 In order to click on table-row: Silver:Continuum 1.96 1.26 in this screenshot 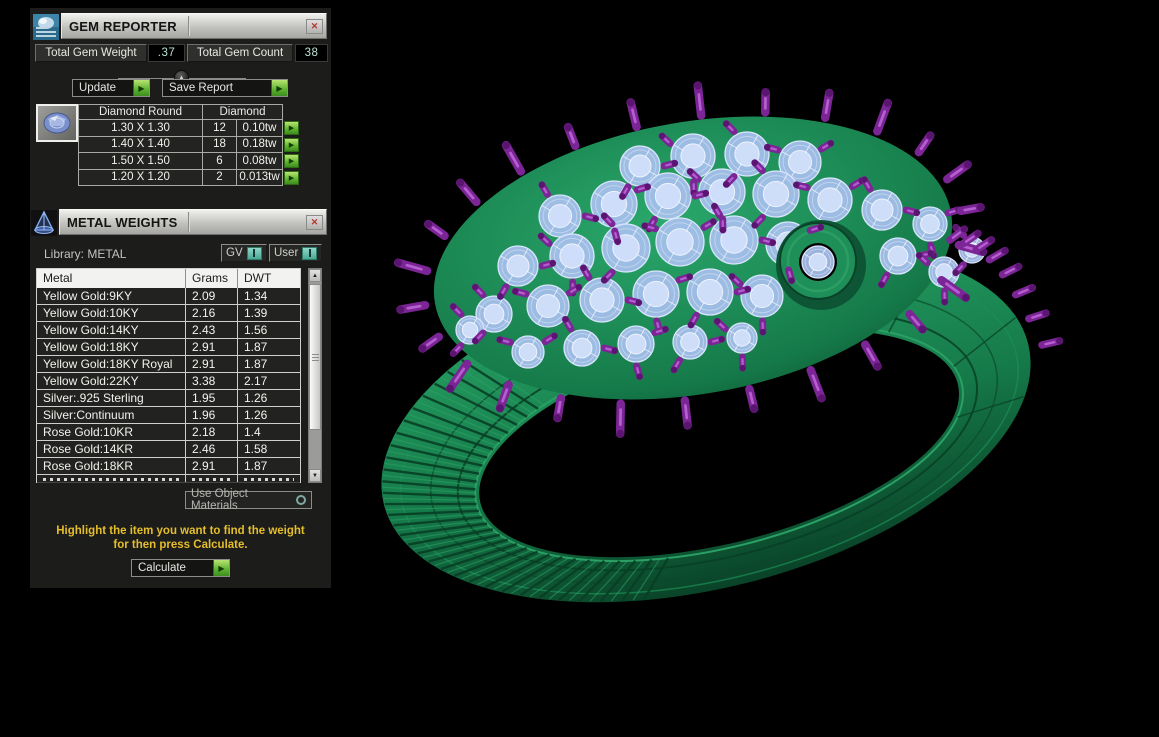, I will do `click(168, 415)`.